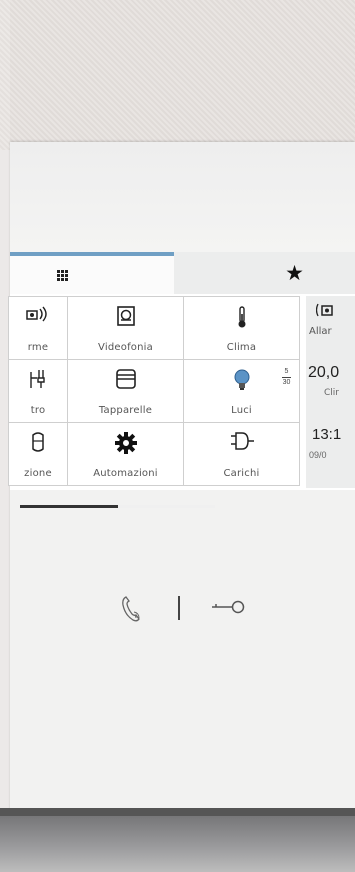 This screenshot has height=872, width=355. What do you see at coordinates (182, 610) in the screenshot?
I see `device-controls` at bounding box center [182, 610].